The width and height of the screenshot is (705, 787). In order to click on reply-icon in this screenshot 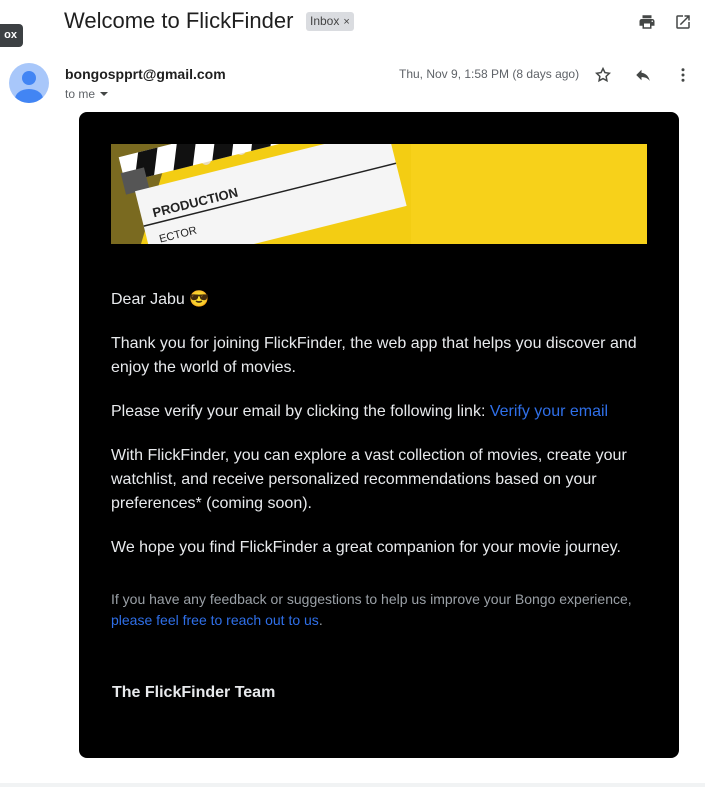, I will do `click(643, 75)`.